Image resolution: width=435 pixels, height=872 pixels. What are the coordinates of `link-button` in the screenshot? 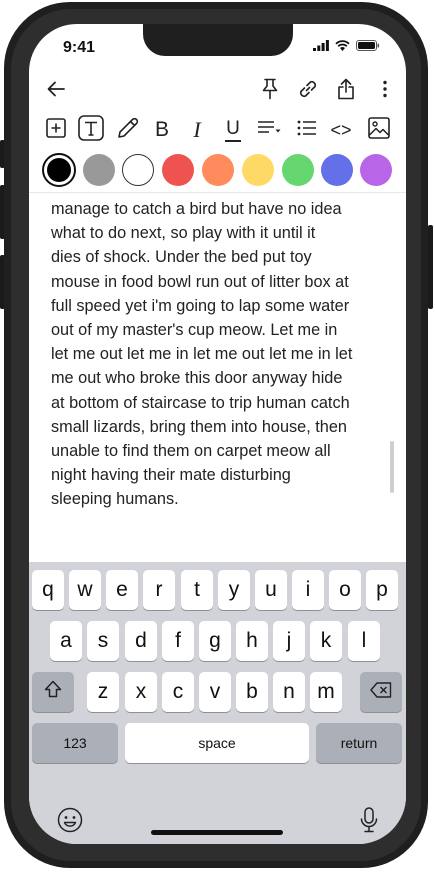 It's located at (308, 91).